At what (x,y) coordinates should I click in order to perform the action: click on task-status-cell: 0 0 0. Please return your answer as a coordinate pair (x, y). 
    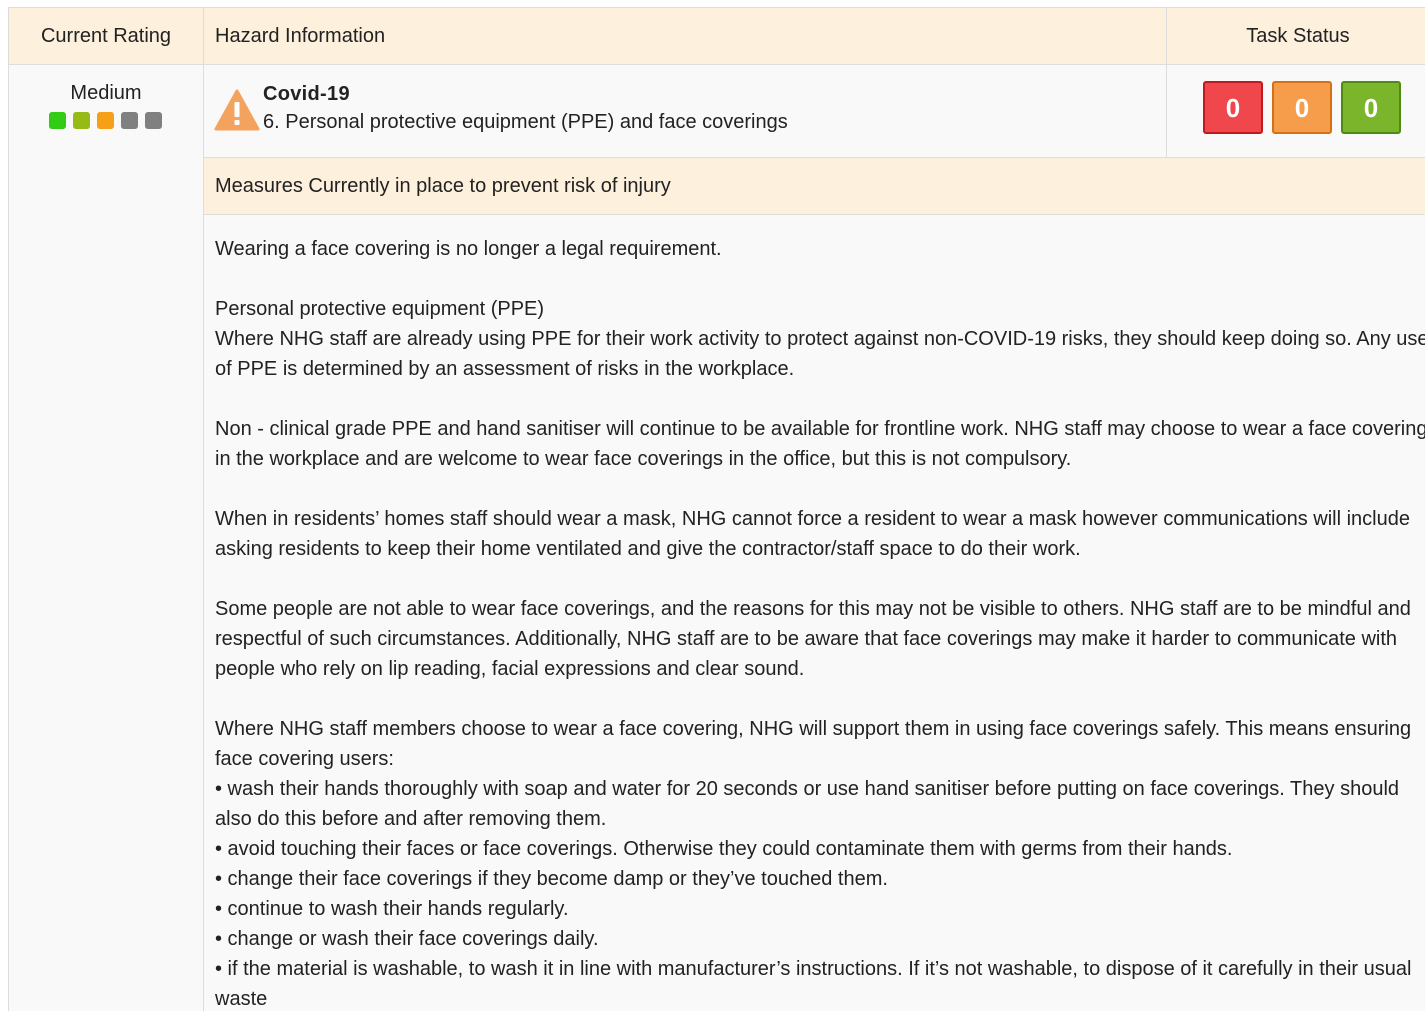
    Looking at the image, I should click on (1296, 111).